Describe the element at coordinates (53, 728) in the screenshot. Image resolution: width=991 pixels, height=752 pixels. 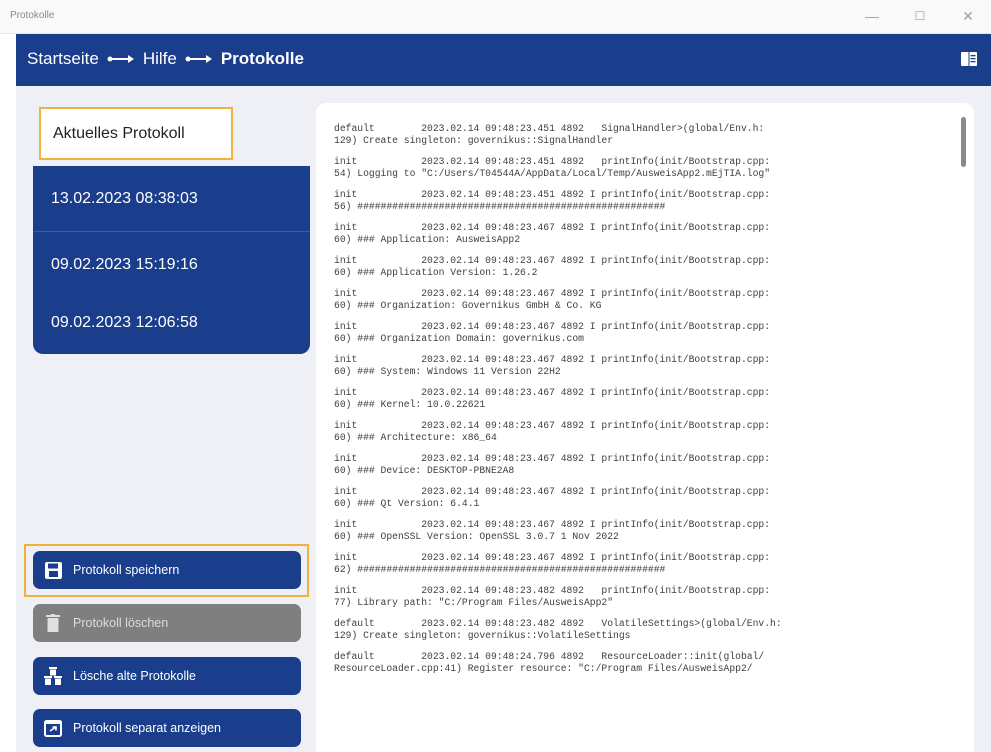
I see `open-window-icon` at that location.